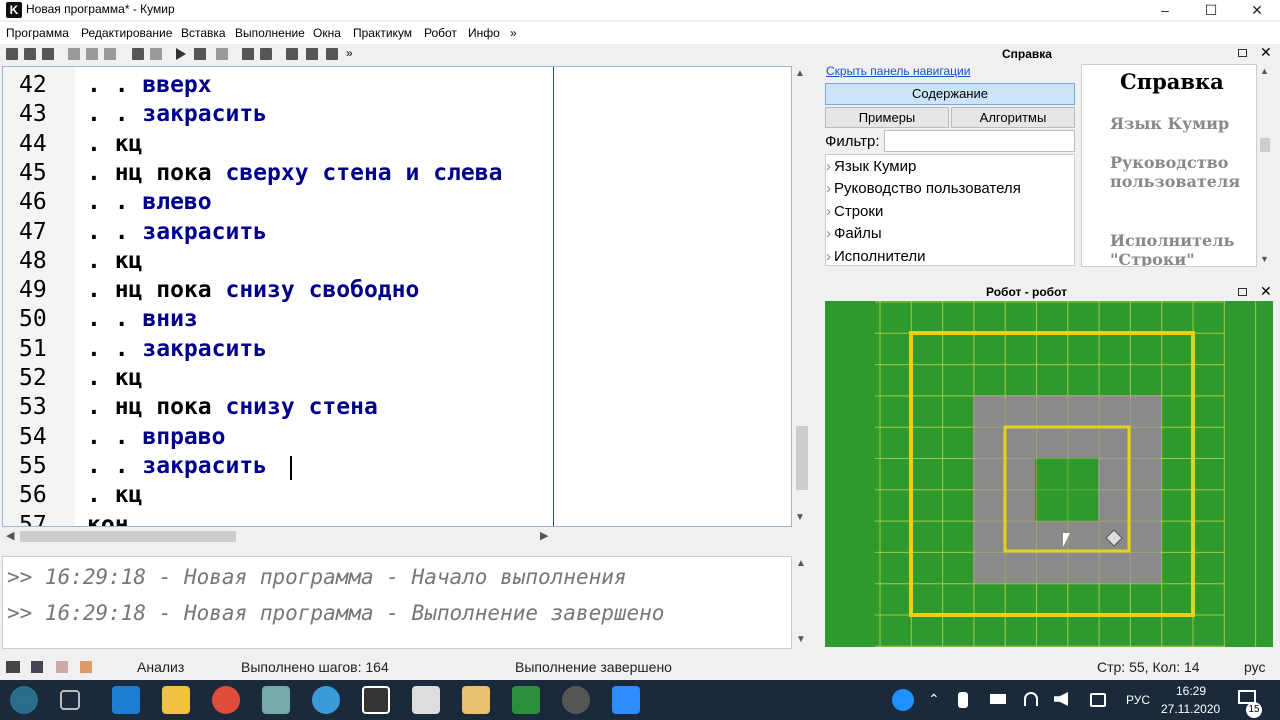  I want to click on paste-icon, so click(110, 54).